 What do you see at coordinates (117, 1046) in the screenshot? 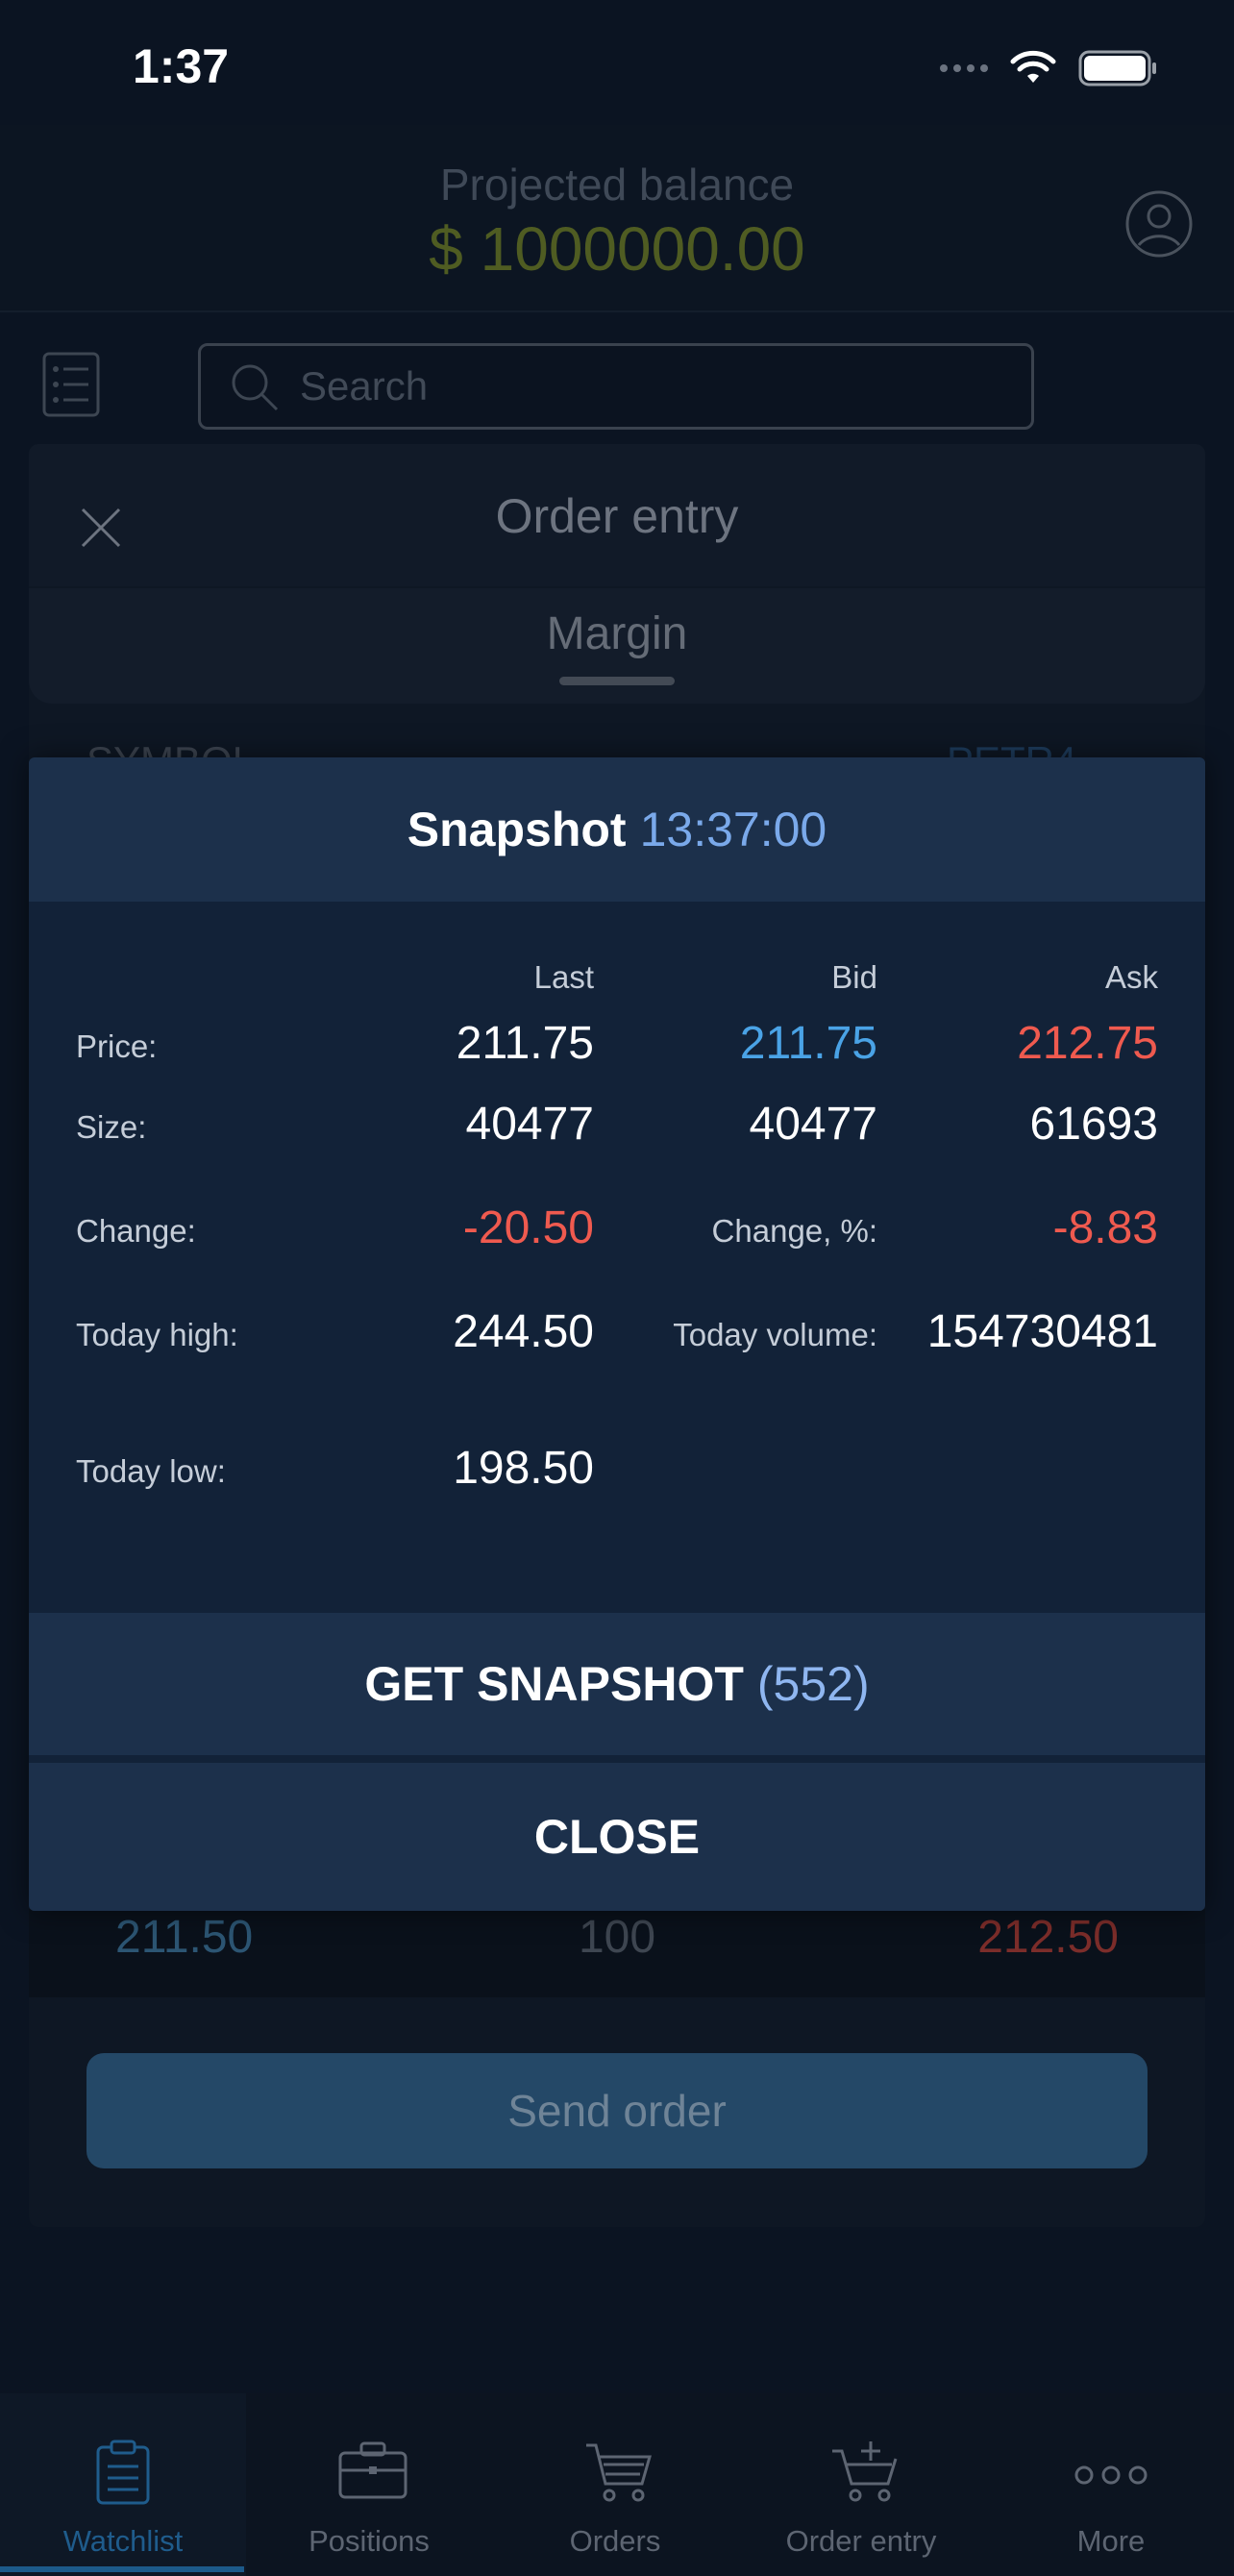
I see `price-label: Price:` at bounding box center [117, 1046].